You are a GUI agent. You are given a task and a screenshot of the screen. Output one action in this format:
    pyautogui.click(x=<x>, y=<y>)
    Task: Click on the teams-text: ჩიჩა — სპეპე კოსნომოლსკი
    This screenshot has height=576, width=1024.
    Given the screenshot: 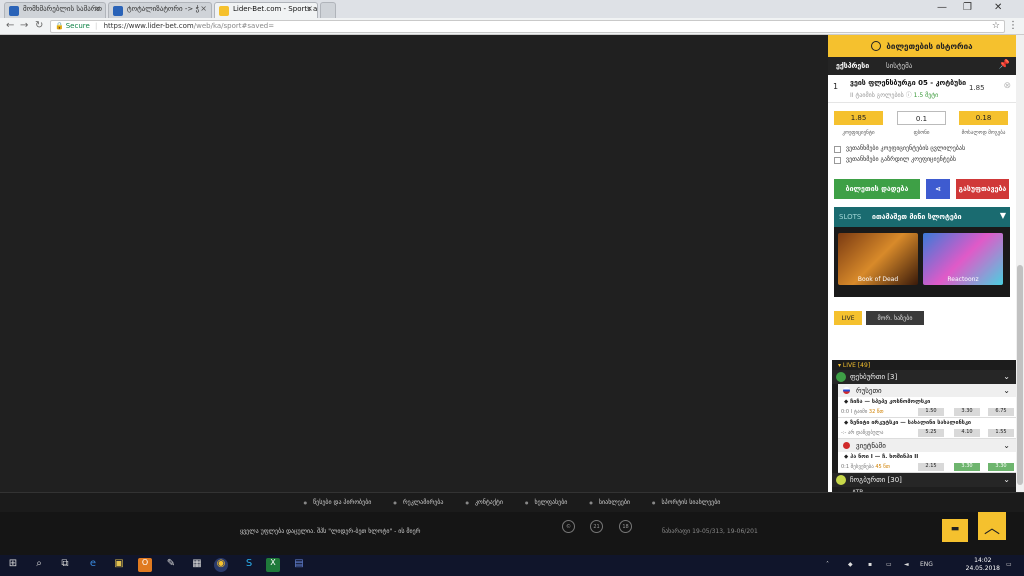 What is the action you would take?
    pyautogui.click(x=890, y=402)
    